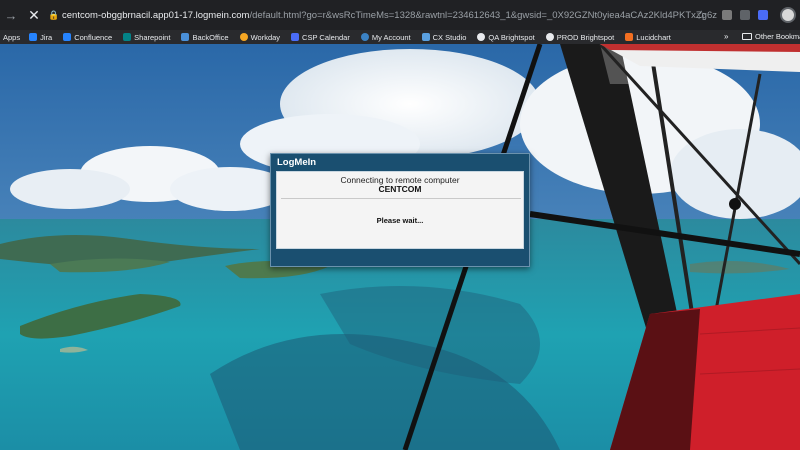 The height and width of the screenshot is (450, 800). I want to click on calendar-icon, so click(295, 37).